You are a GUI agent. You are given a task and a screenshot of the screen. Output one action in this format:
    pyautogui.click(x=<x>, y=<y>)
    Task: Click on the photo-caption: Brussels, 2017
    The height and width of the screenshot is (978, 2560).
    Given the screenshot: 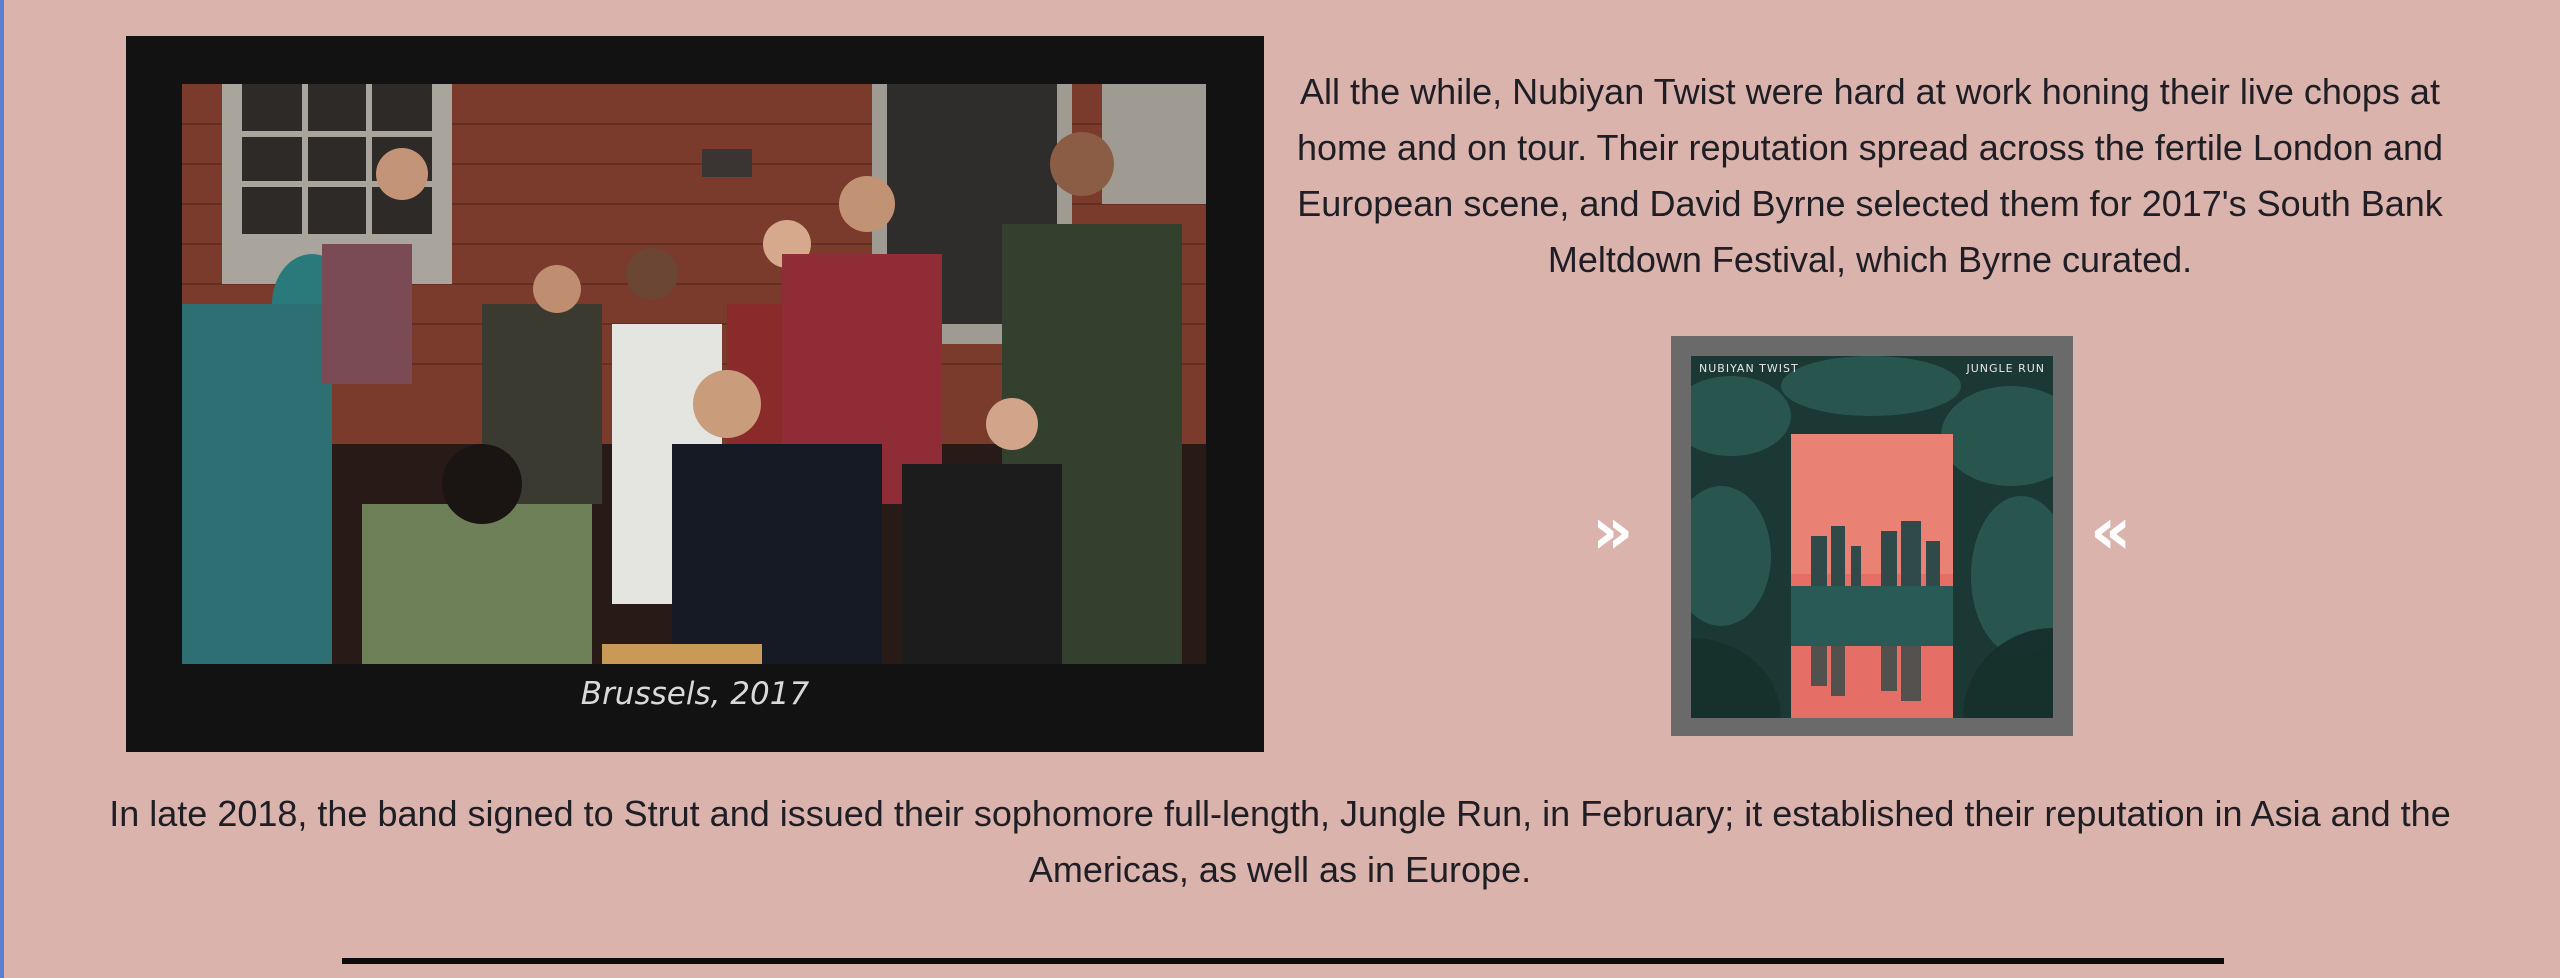 What is the action you would take?
    pyautogui.click(x=695, y=694)
    